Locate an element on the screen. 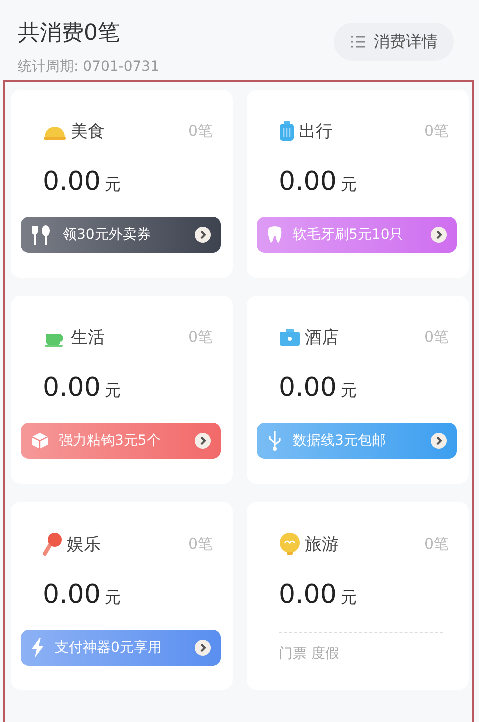 Image resolution: width=479 pixels, height=722 pixels. category-card: 生活 0笔 0.00 元 强力粘钩3元5个 is located at coordinates (122, 390).